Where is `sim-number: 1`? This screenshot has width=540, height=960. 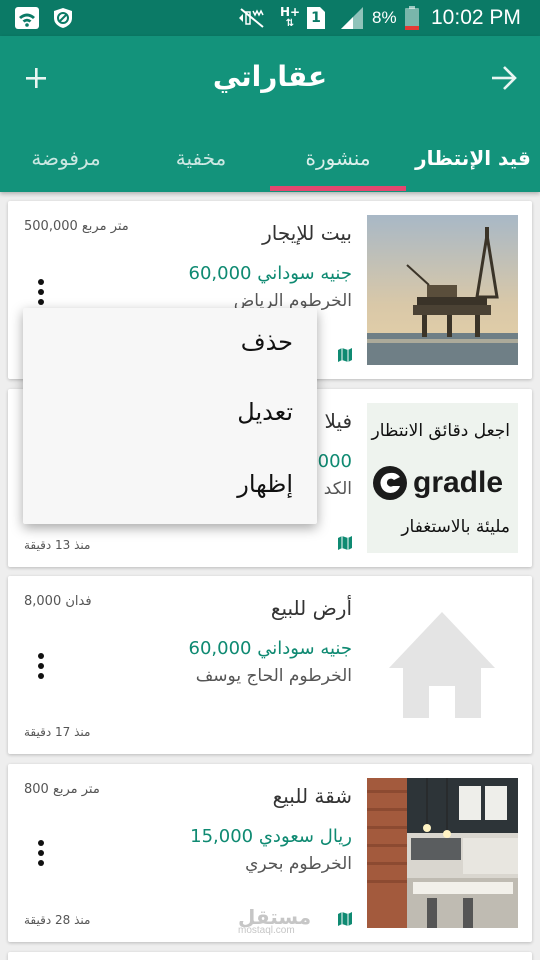 sim-number: 1 is located at coordinates (316, 18).